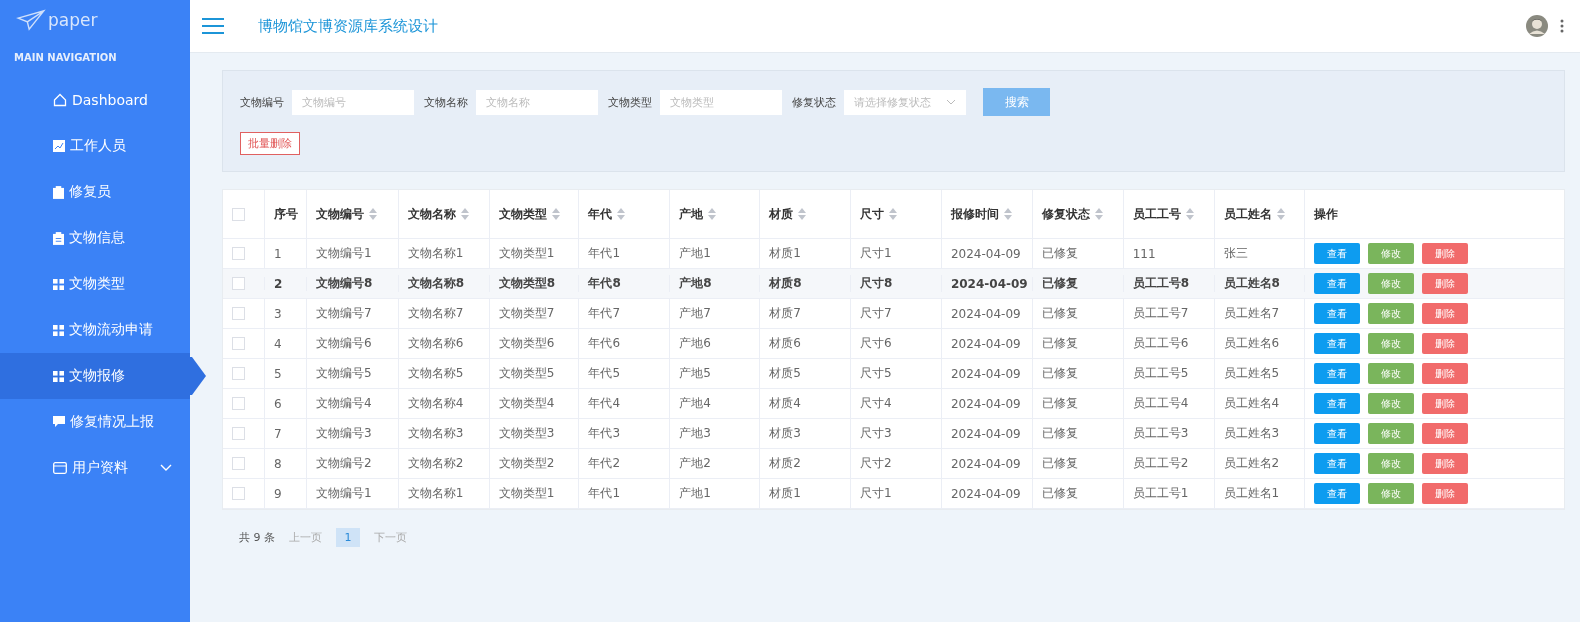 The width and height of the screenshot is (1580, 622). I want to click on sidebar-item: 用户资料, so click(95, 468).